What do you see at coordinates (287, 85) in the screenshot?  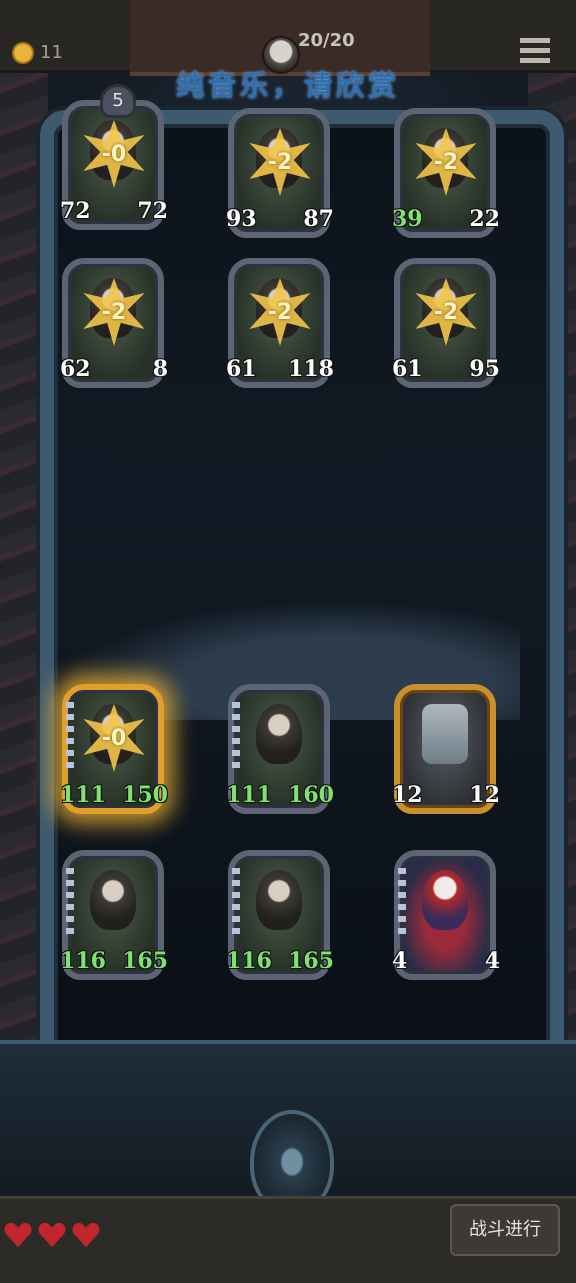 I see `music-banner: 纯音乐，请欣赏` at bounding box center [287, 85].